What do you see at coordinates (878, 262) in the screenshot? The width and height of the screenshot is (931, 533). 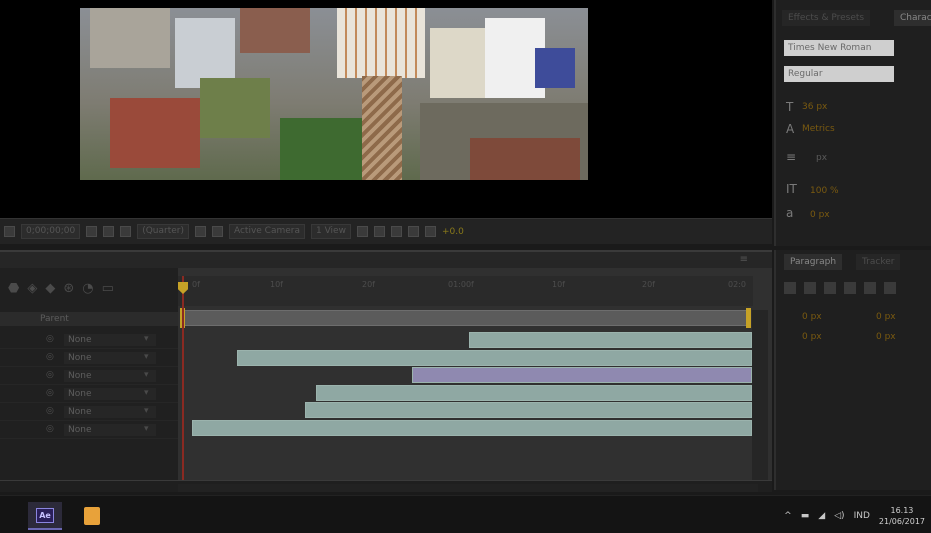 I see `tab-tracker: Tracker` at bounding box center [878, 262].